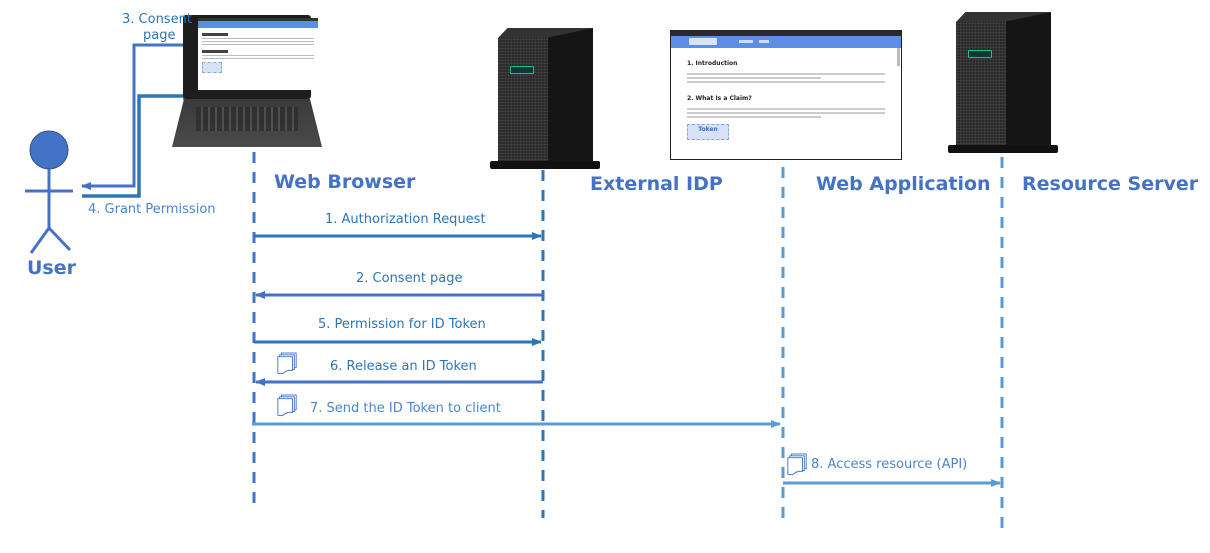 The height and width of the screenshot is (553, 1210). I want to click on preview-heading-introduction: 1. Introduction, so click(712, 63).